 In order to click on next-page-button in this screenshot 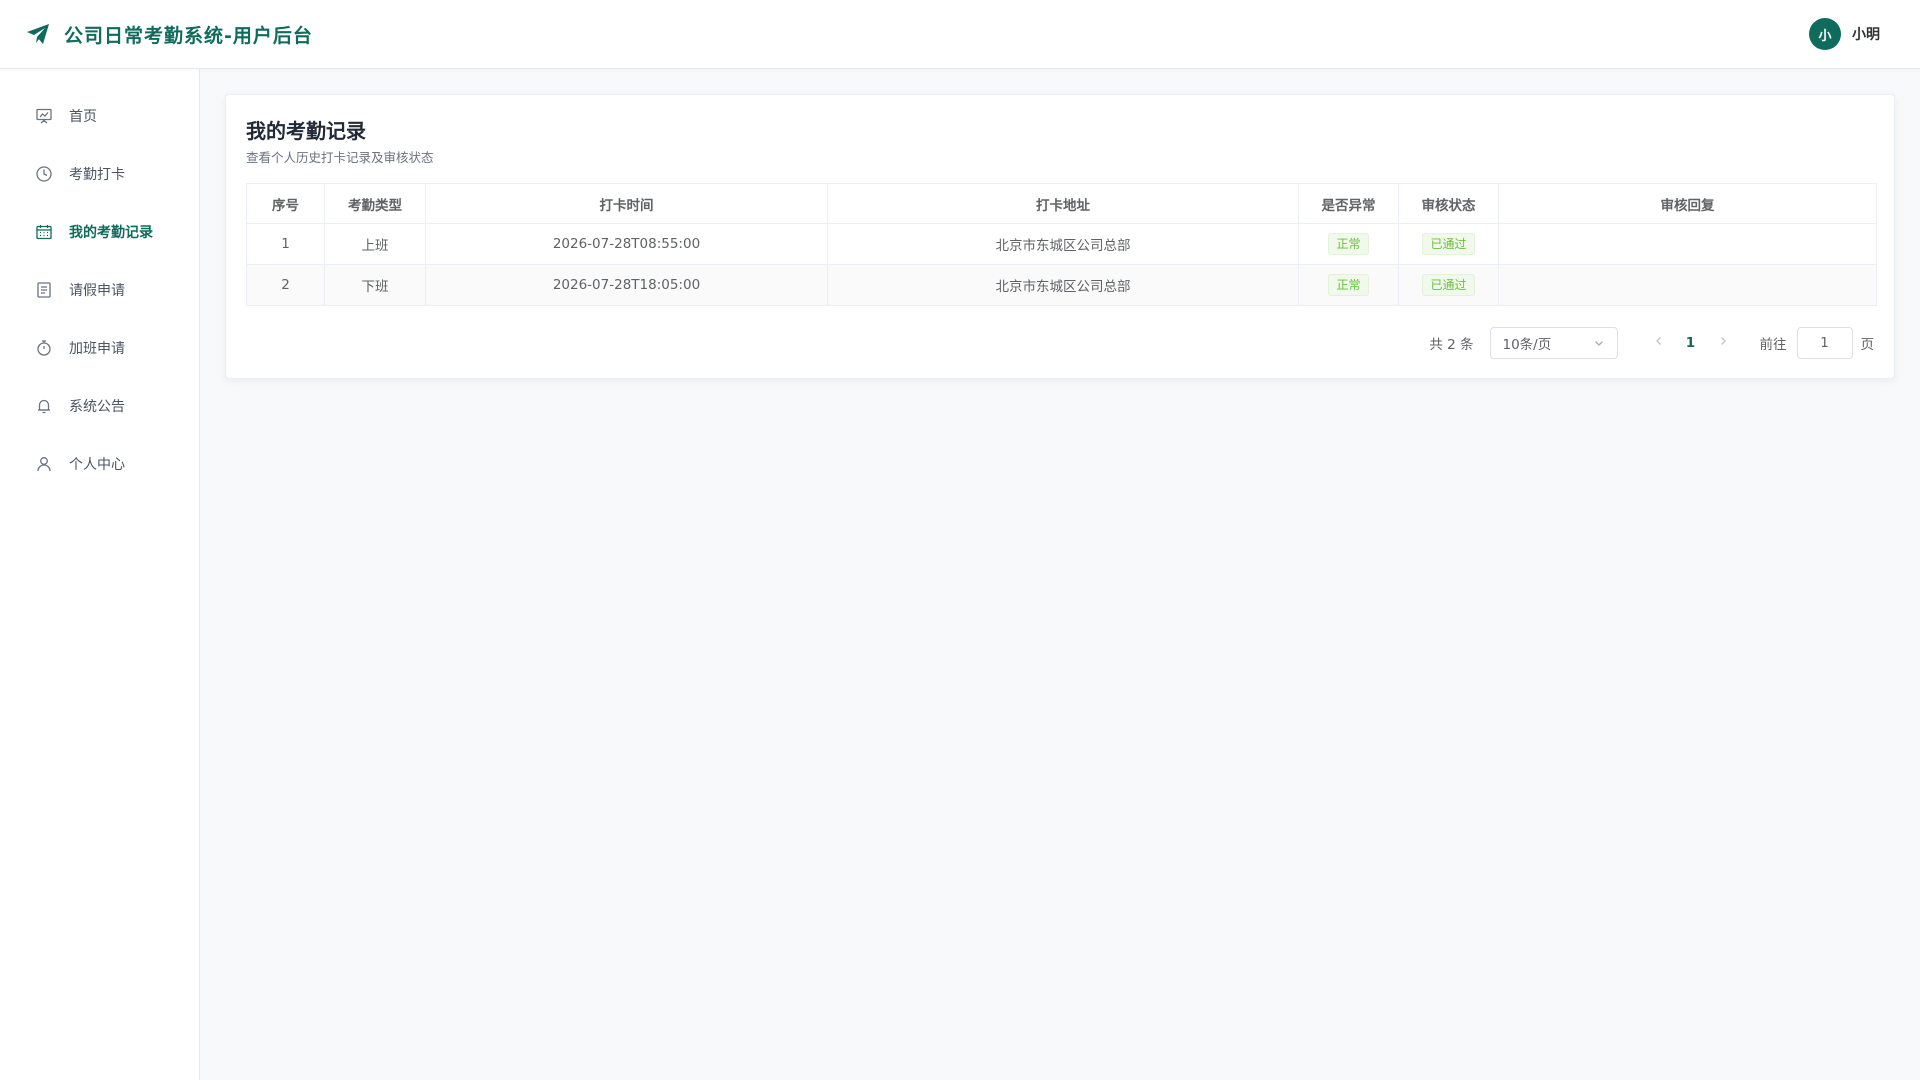, I will do `click(1723, 343)`.